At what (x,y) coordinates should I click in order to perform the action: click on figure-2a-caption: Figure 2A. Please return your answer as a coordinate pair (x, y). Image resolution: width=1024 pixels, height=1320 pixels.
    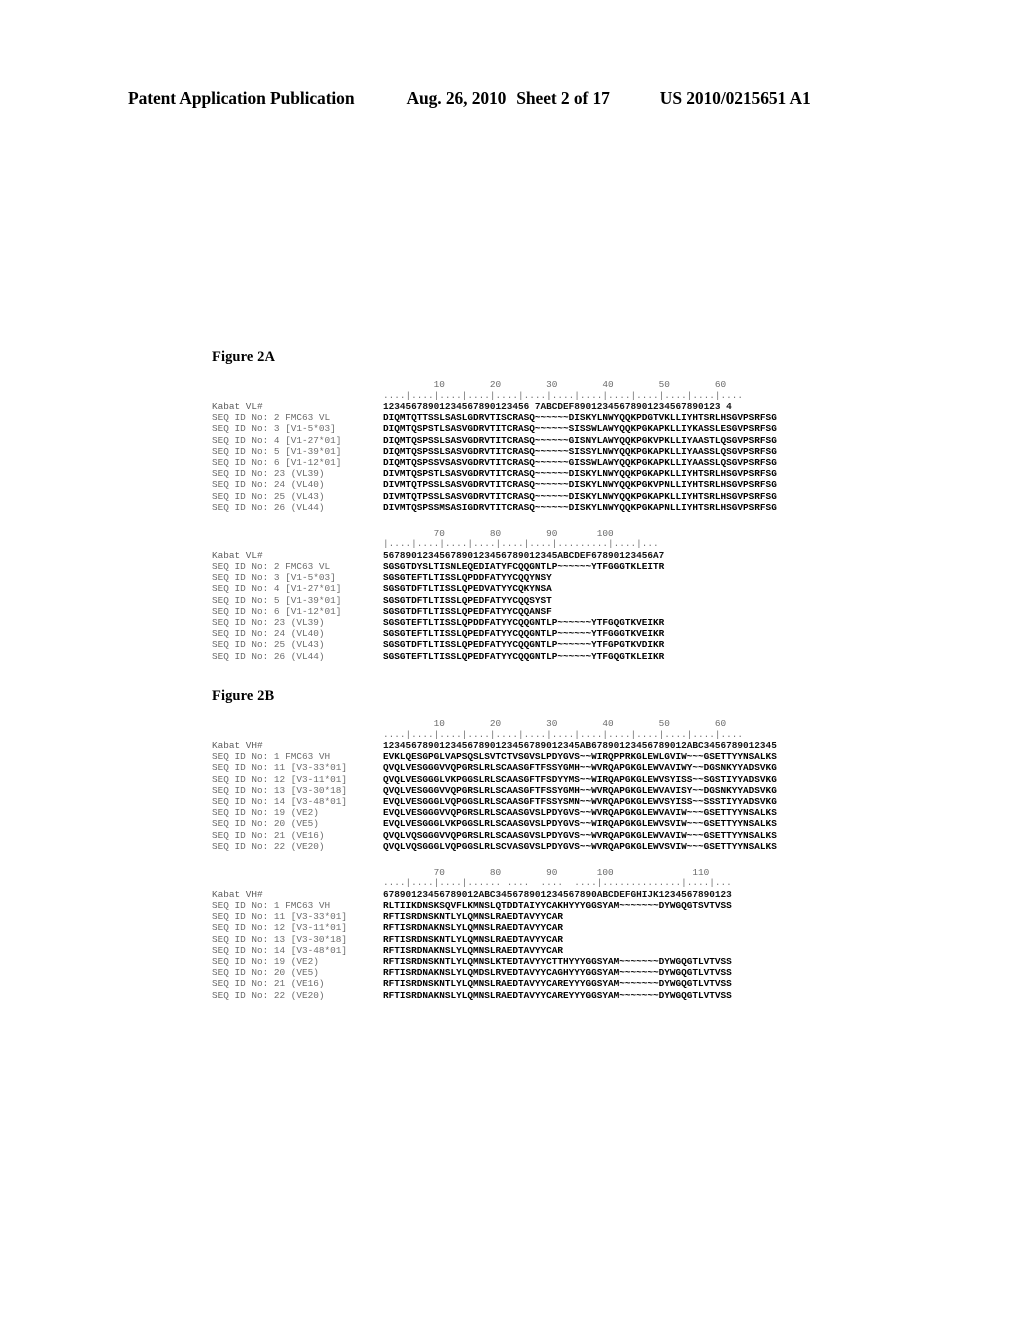
    Looking at the image, I should click on (244, 357).